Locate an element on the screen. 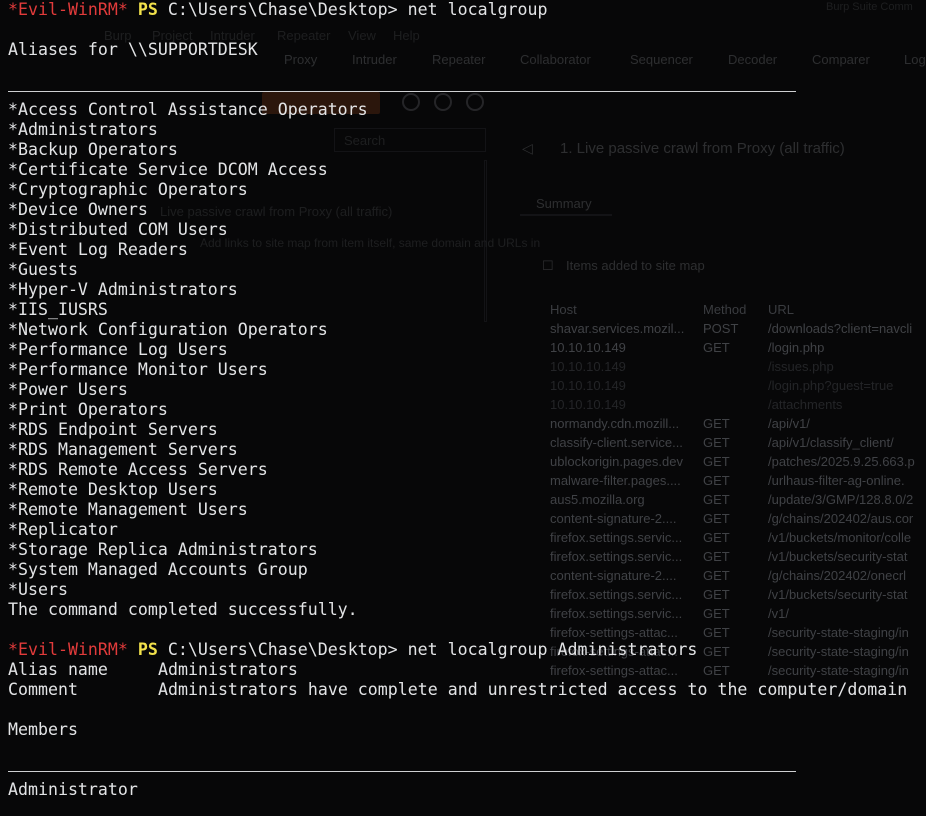  group-entry: *Backup Operators is located at coordinates (93, 149).